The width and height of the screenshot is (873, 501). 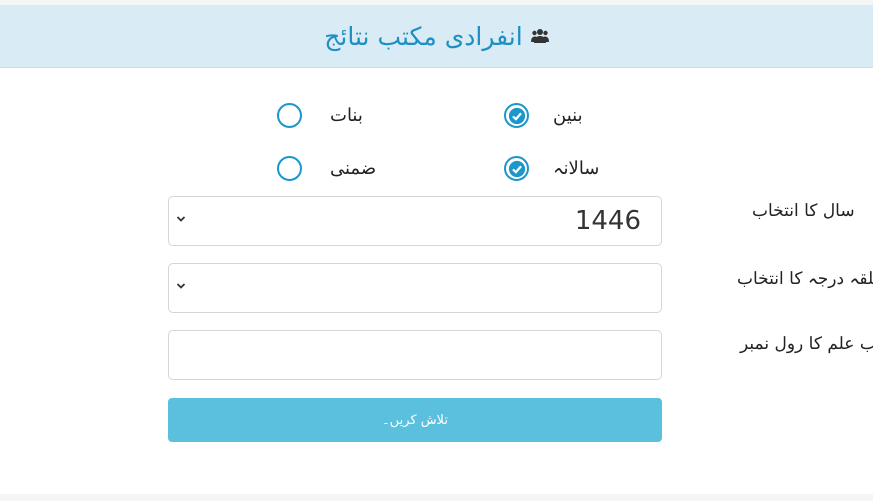 I want to click on radio-supplementary-label: ضمنی, so click(x=353, y=168).